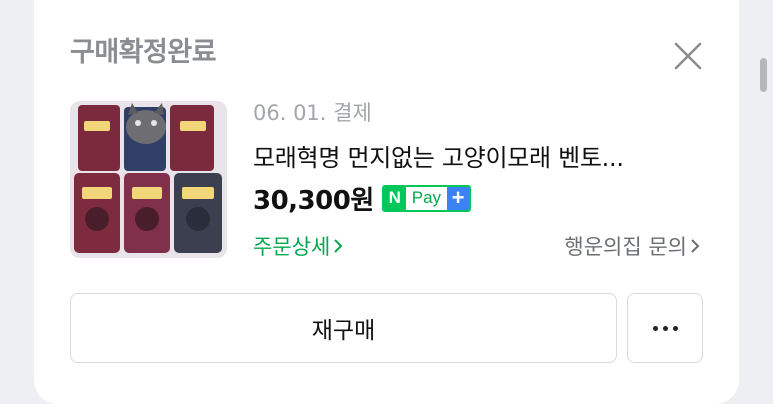 The width and height of the screenshot is (773, 404). Describe the element at coordinates (313, 200) in the screenshot. I see `product-price: 30,300원` at that location.